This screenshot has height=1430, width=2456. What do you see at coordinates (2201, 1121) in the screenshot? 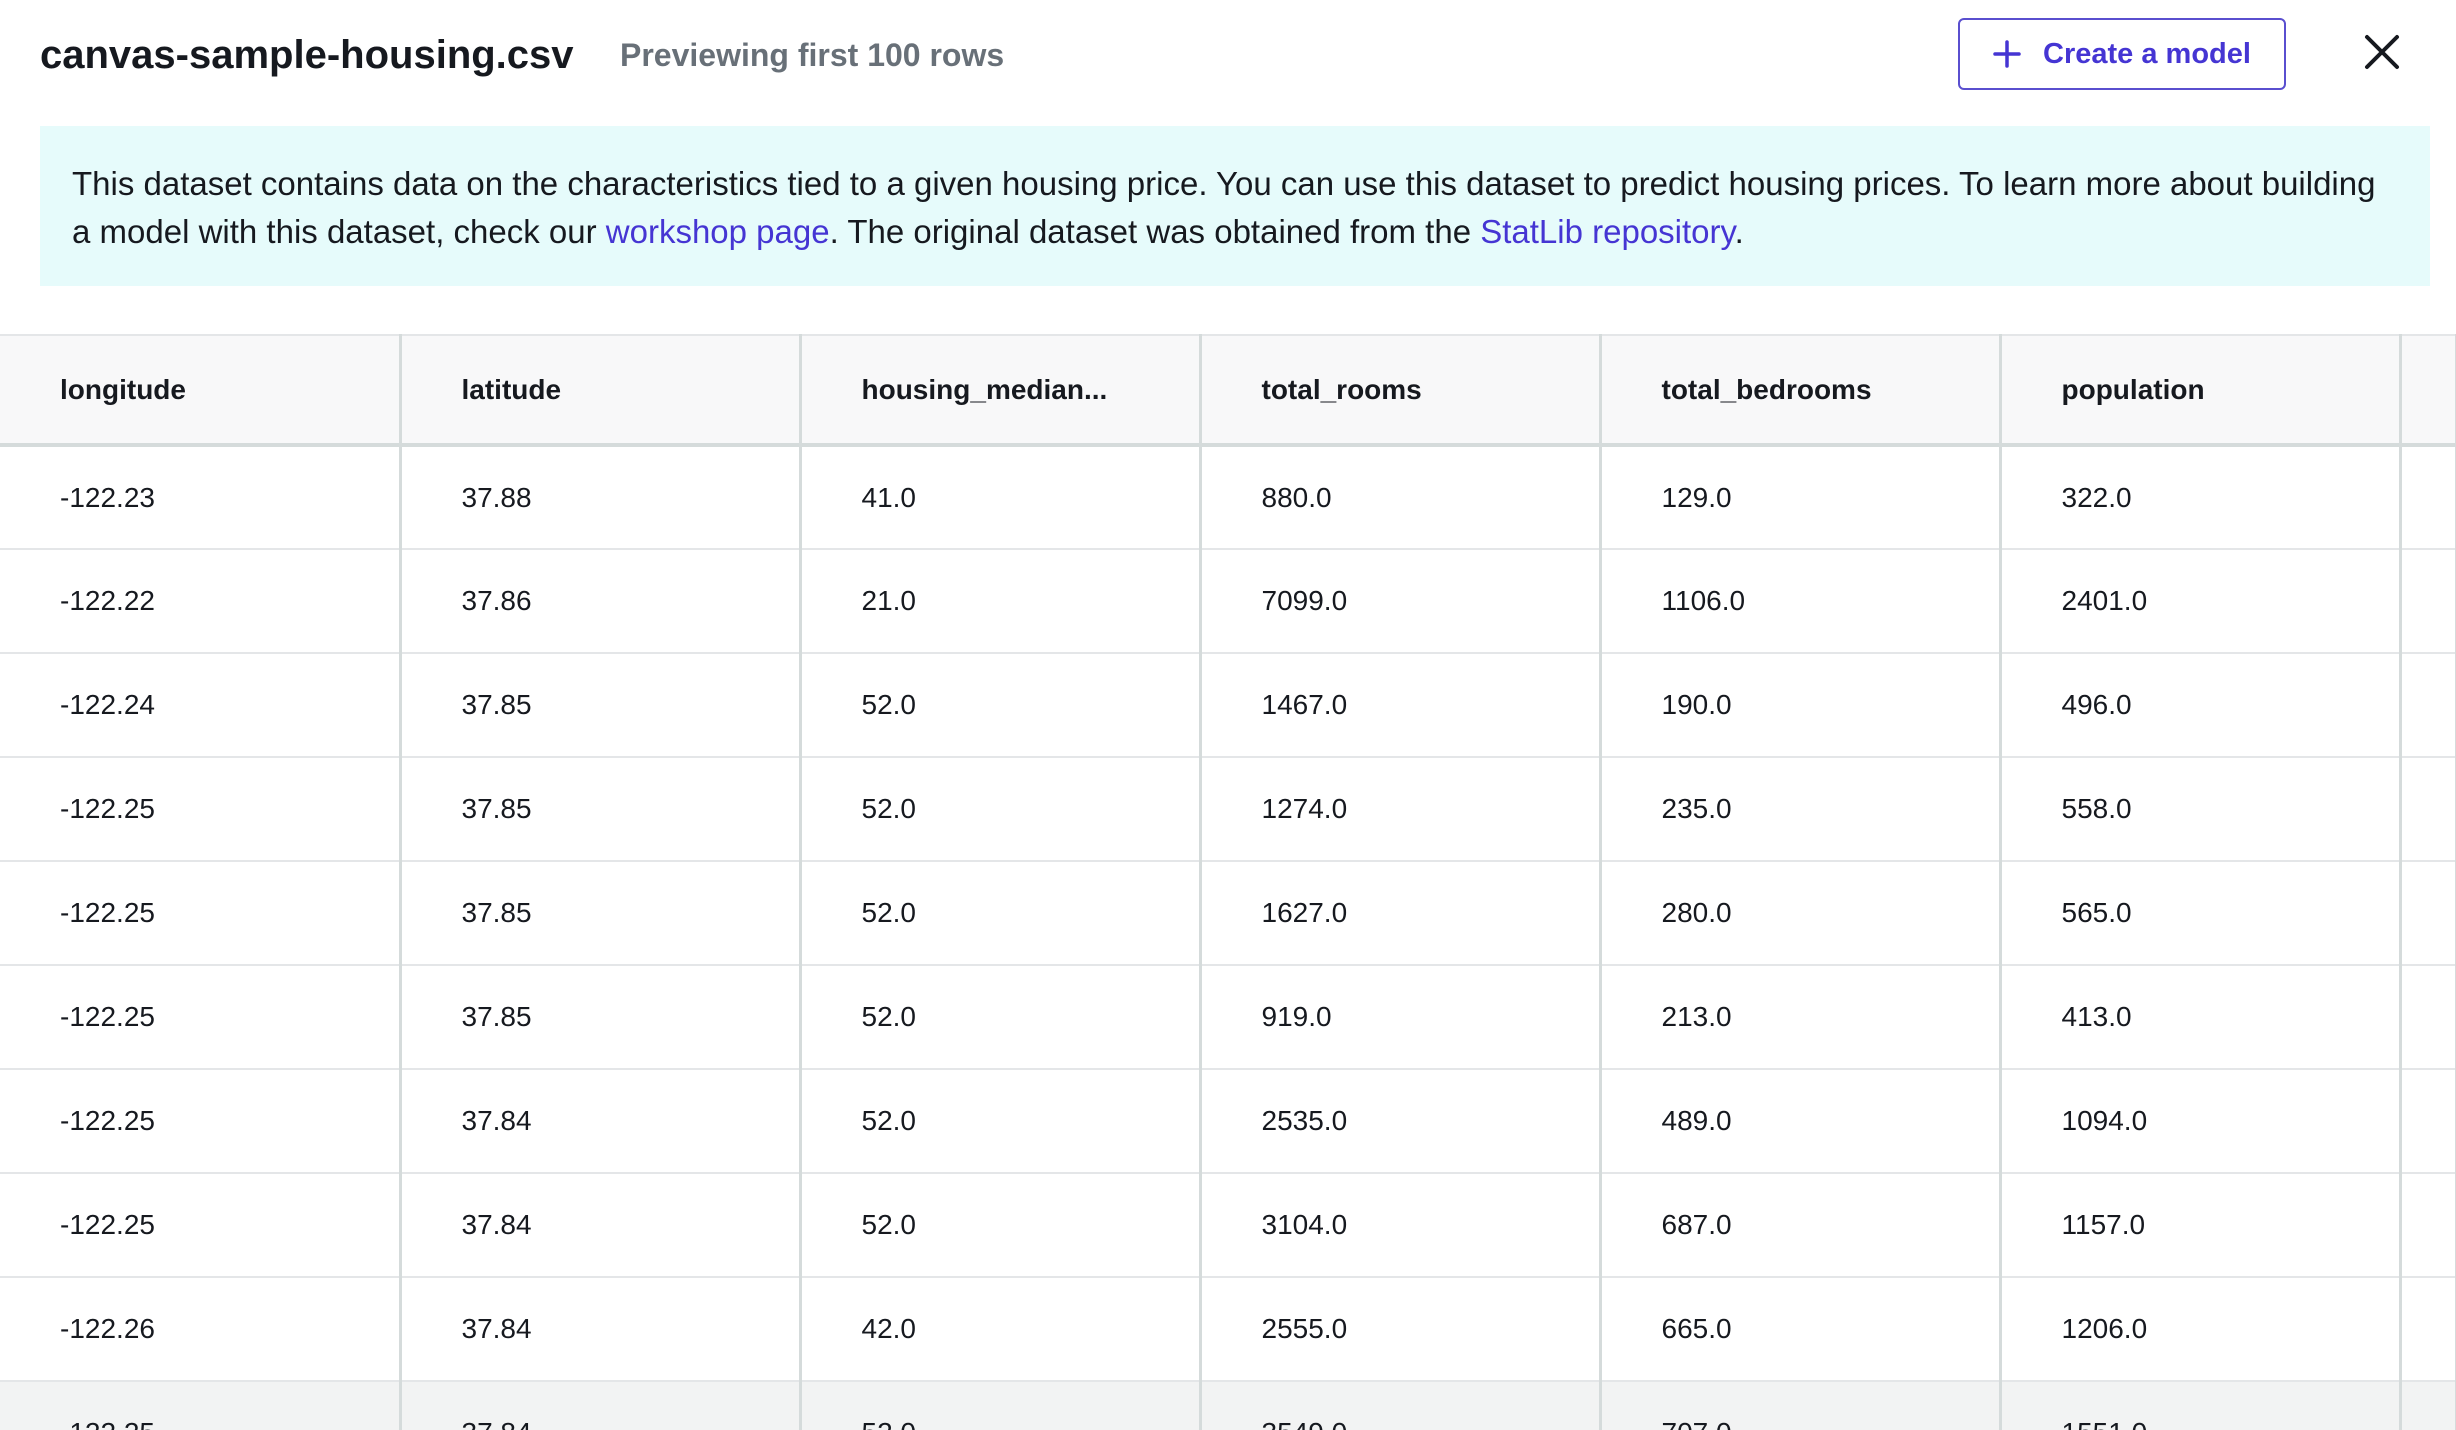
I see `table-cell: 1094.0` at bounding box center [2201, 1121].